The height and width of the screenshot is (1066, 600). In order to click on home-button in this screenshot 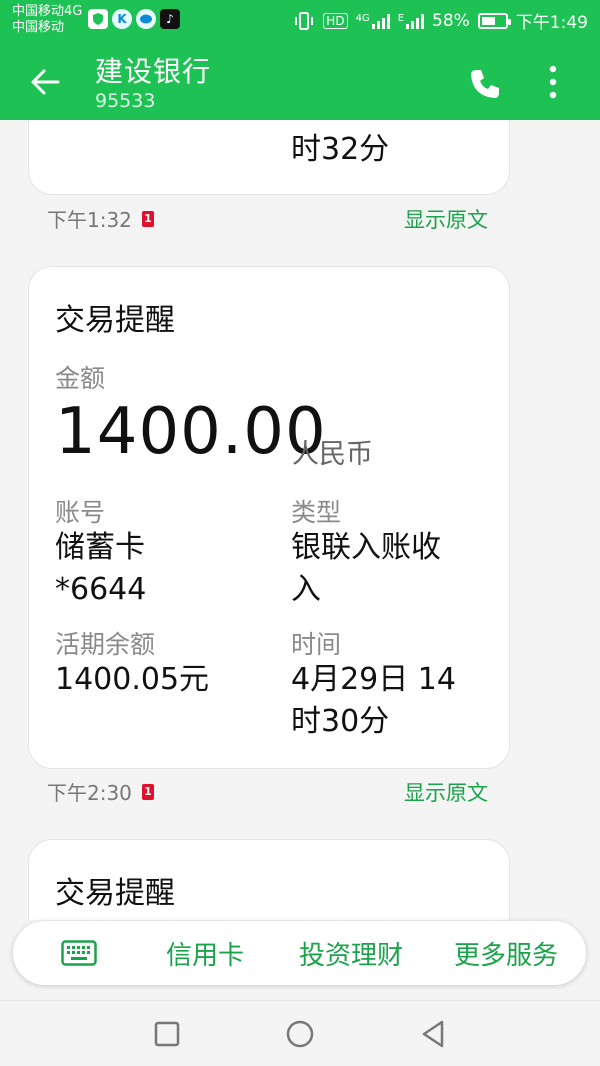, I will do `click(300, 1034)`.